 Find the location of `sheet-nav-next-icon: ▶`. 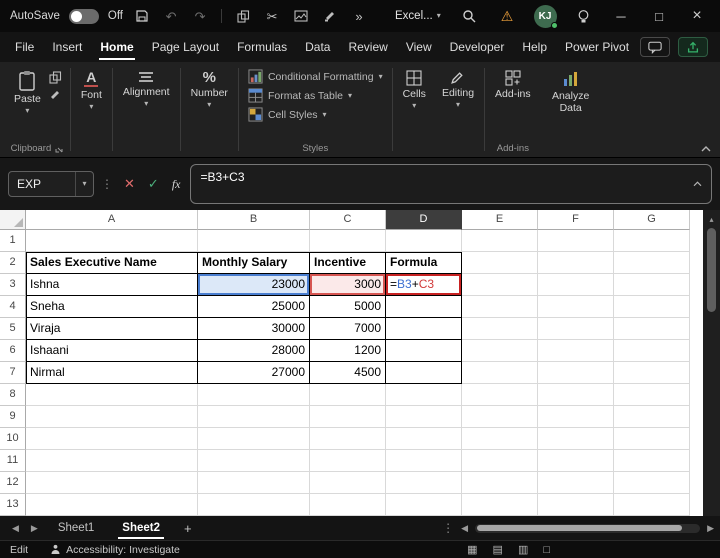

sheet-nav-next-icon: ▶ is located at coordinates (34, 528).